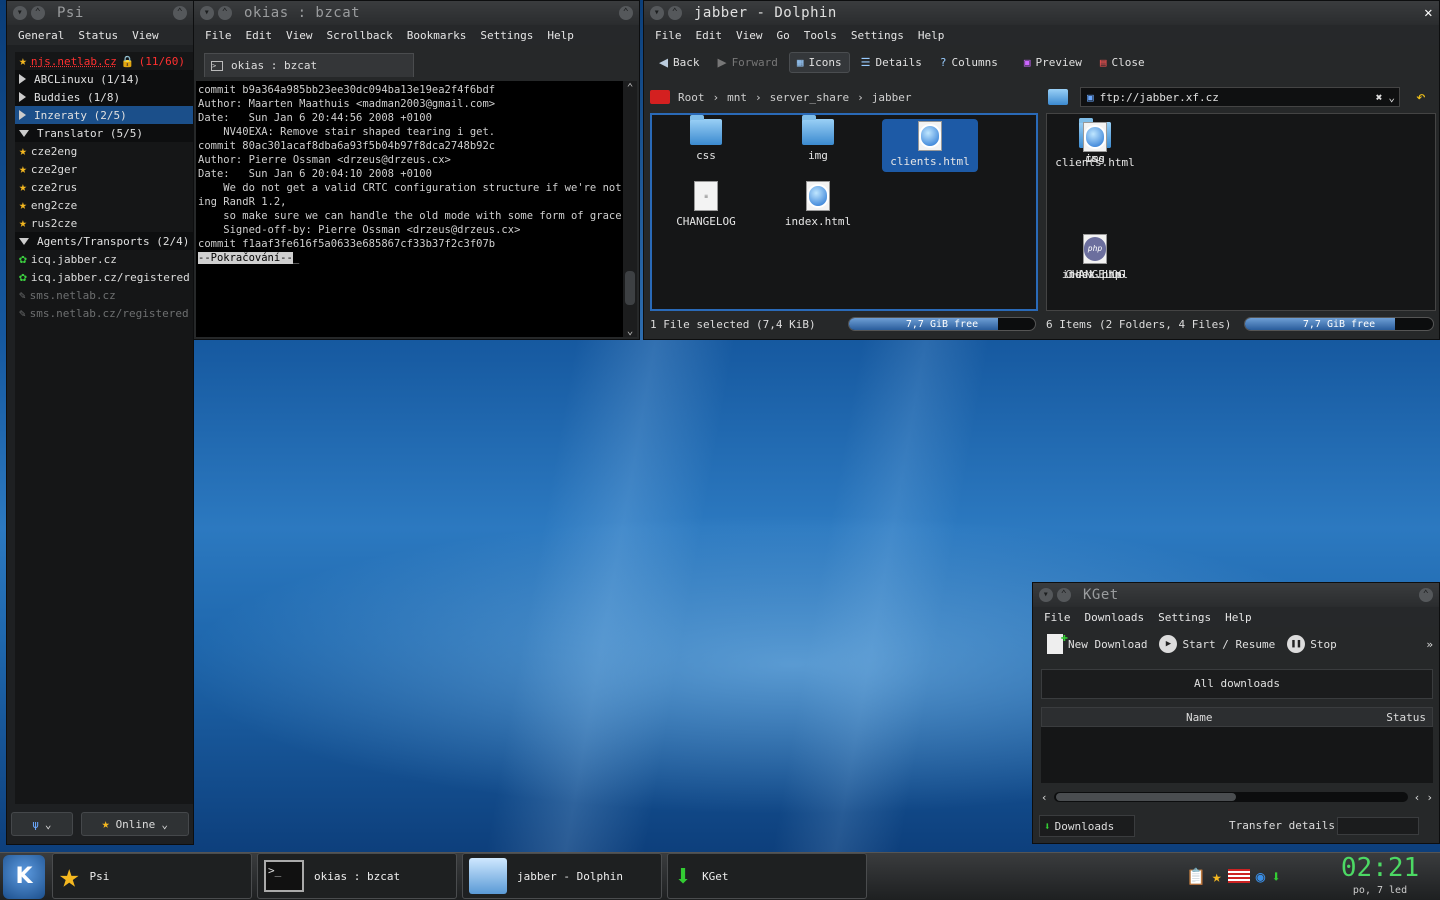 The image size is (1440, 900). I want to click on keyboard-layout-flag-icon, so click(1238, 876).